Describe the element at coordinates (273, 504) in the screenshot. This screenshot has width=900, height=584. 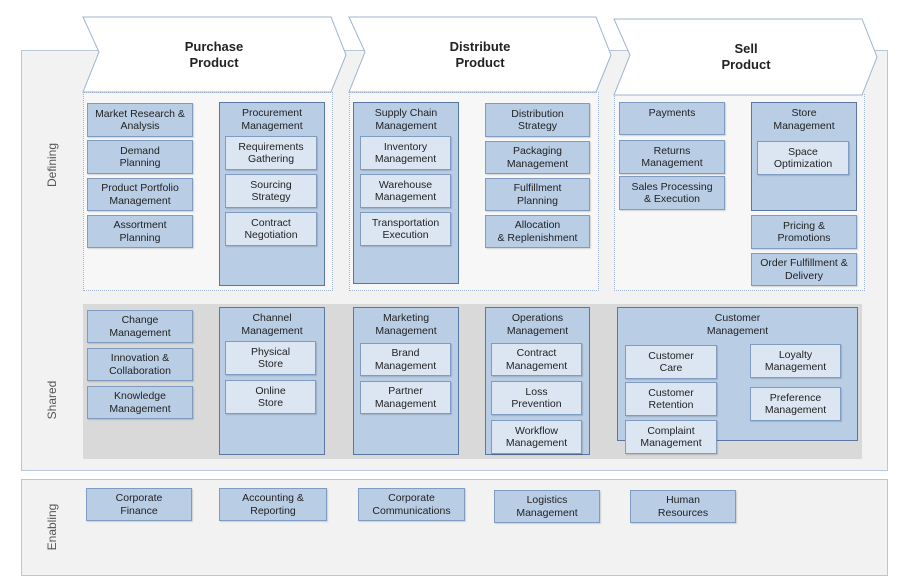
I see `capability-box: Accounting & Reporting` at that location.